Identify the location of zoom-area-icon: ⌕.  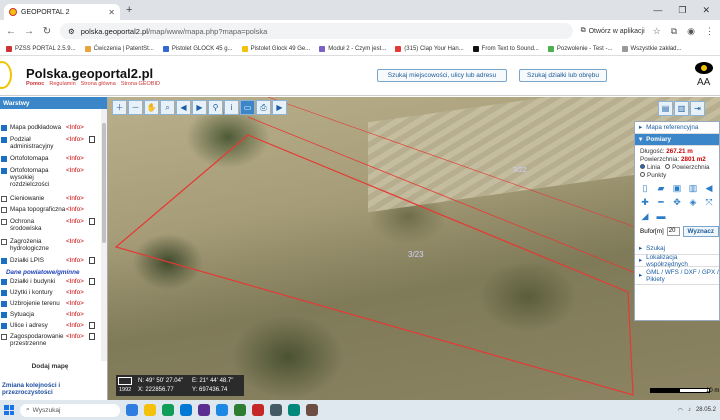
(167, 107).